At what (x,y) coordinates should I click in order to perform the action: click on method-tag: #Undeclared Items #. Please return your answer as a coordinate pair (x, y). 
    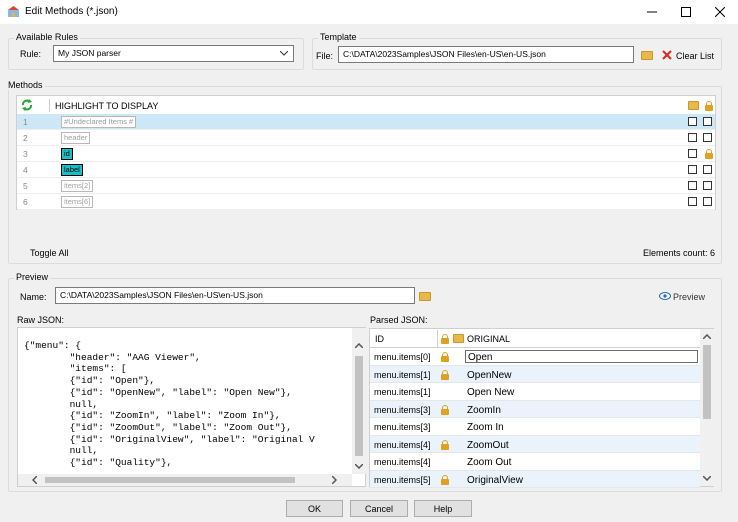
    Looking at the image, I should click on (99, 122).